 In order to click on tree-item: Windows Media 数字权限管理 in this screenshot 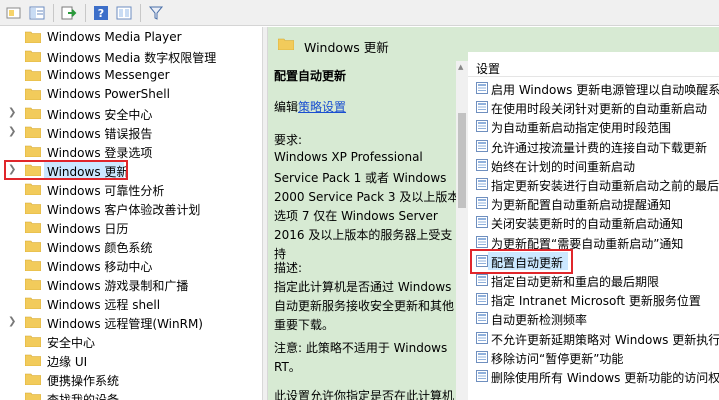, I will do `click(131, 56)`.